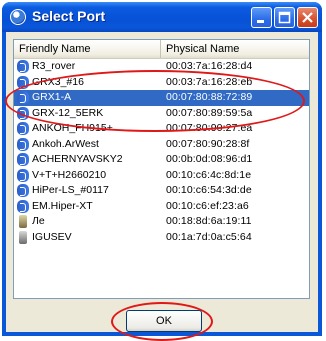 This screenshot has width=326, height=341. I want to click on app-icon, so click(18, 17).